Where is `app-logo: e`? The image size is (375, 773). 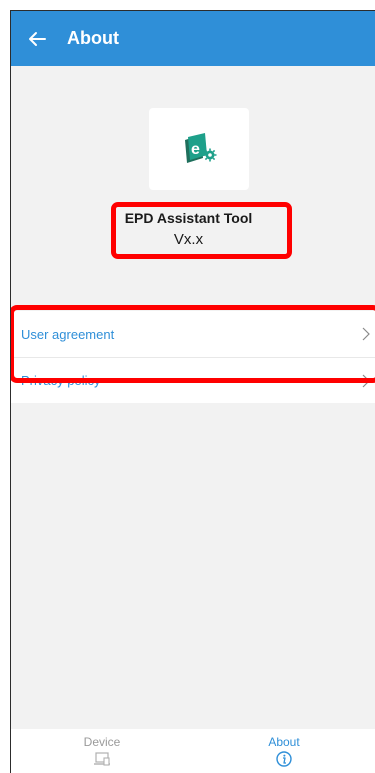
app-logo: e is located at coordinates (199, 149).